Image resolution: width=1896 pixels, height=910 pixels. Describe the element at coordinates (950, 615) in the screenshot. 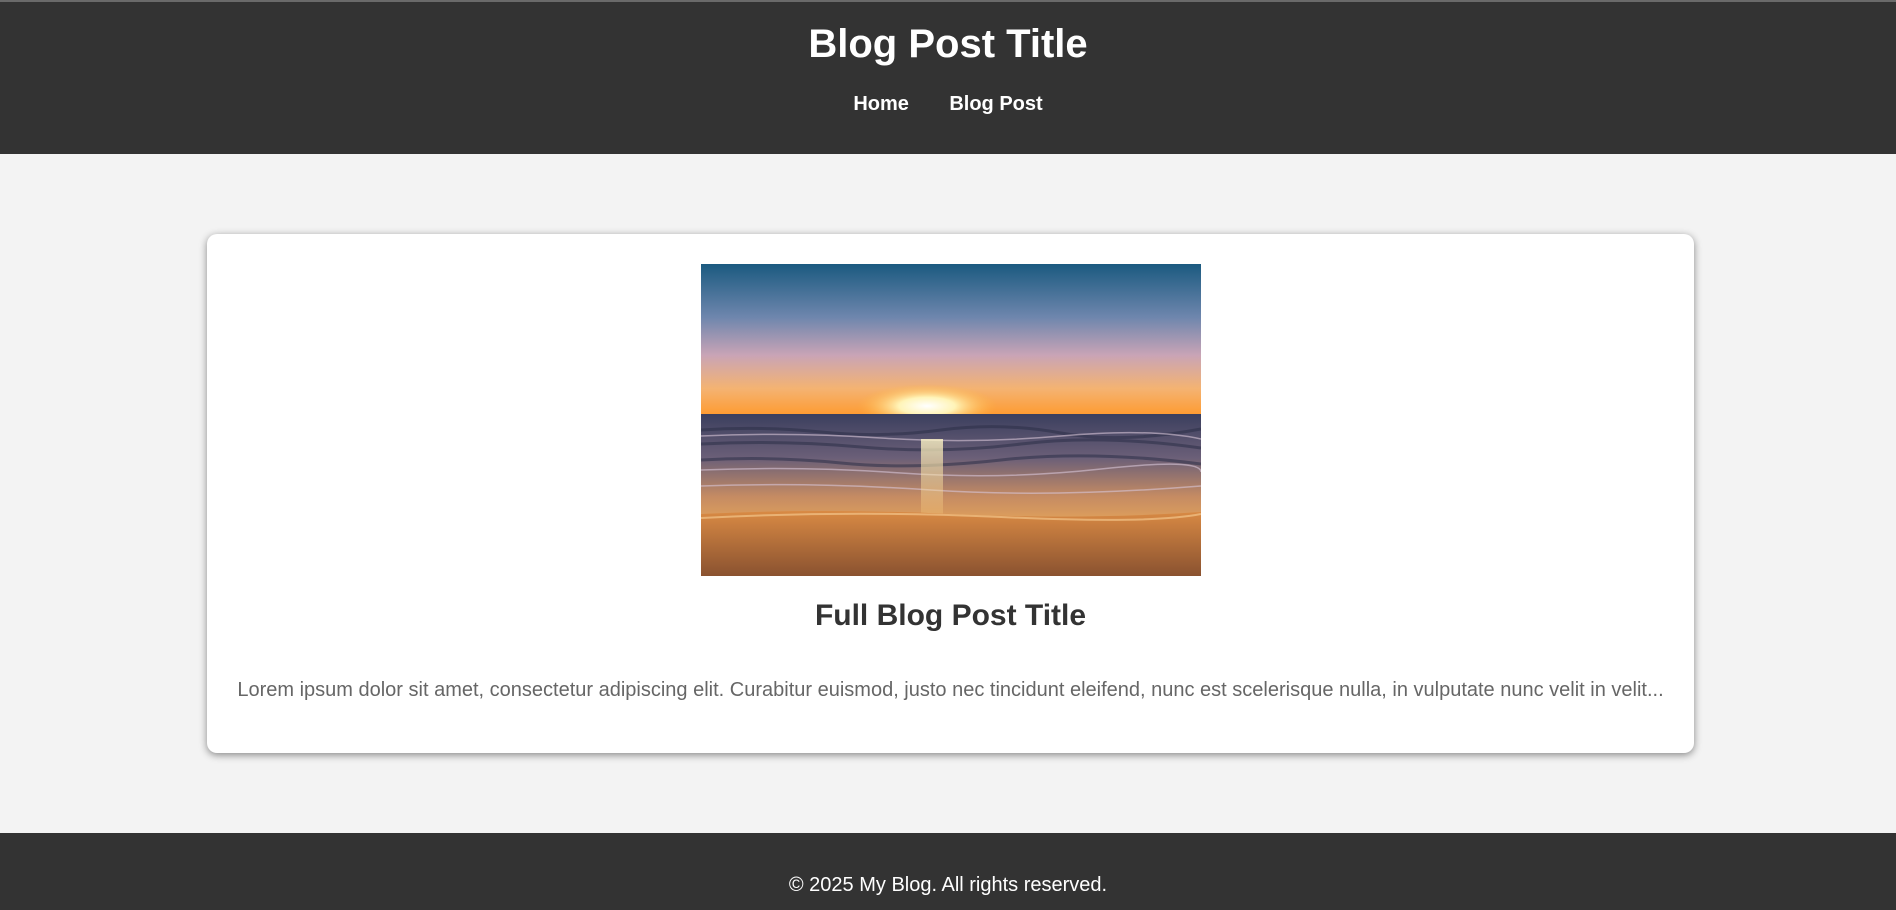

I see `post-title: Full Blog Post Title` at that location.